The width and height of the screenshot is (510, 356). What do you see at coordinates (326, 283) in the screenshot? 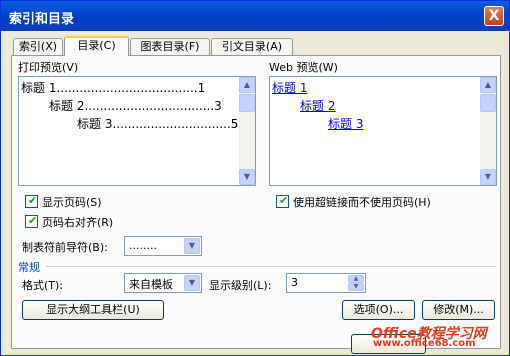
I see `show-levels-spinner: 3 ▲ ▼` at bounding box center [326, 283].